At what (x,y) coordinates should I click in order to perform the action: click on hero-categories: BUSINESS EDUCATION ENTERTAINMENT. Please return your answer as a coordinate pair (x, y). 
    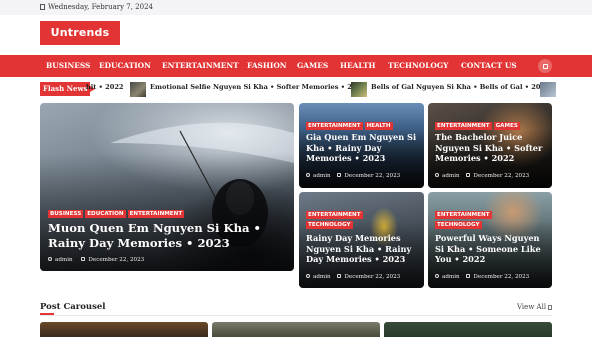
    Looking at the image, I should click on (116, 214).